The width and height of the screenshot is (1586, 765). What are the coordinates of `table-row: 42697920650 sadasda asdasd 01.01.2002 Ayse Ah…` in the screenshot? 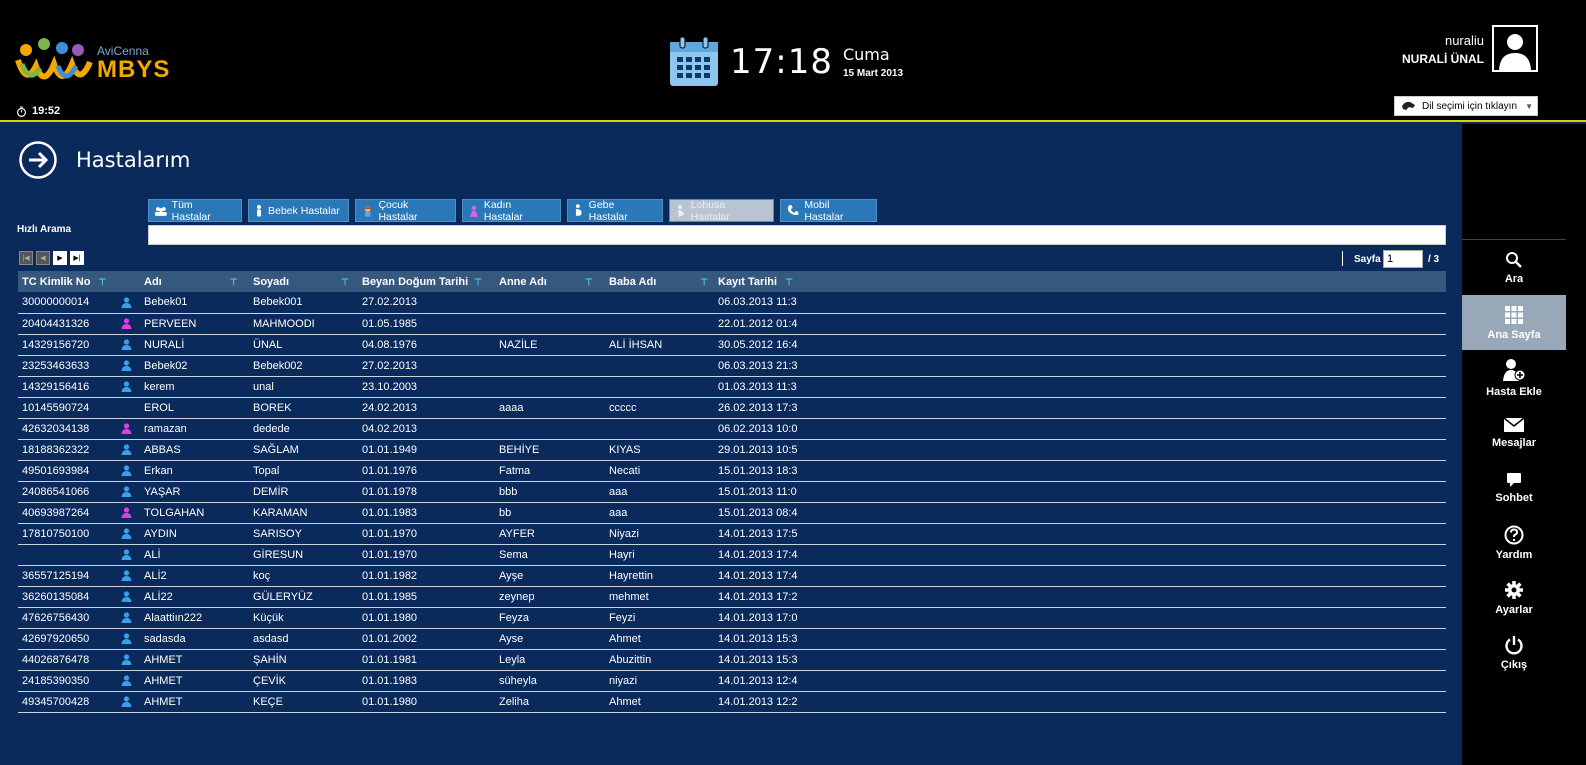 It's located at (732, 639).